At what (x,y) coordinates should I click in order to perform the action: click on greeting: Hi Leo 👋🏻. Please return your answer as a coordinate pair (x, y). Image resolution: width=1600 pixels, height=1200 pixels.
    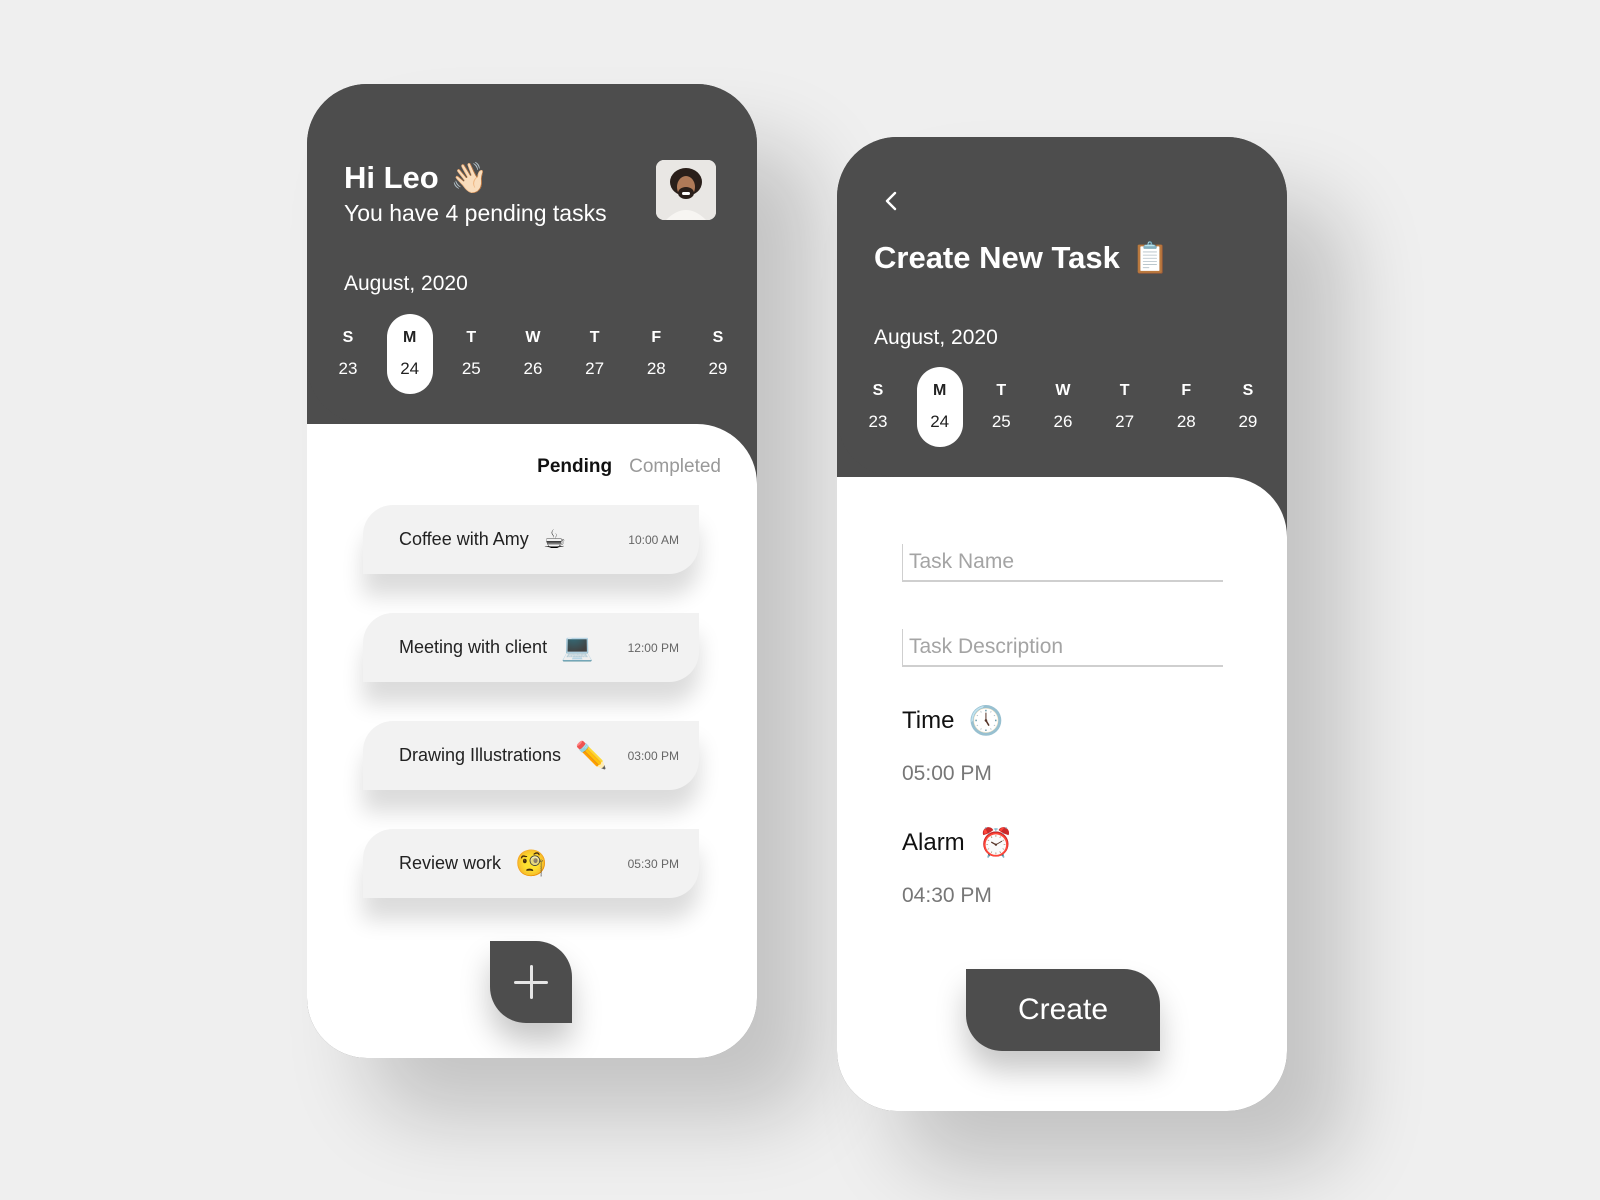
    Looking at the image, I should click on (416, 178).